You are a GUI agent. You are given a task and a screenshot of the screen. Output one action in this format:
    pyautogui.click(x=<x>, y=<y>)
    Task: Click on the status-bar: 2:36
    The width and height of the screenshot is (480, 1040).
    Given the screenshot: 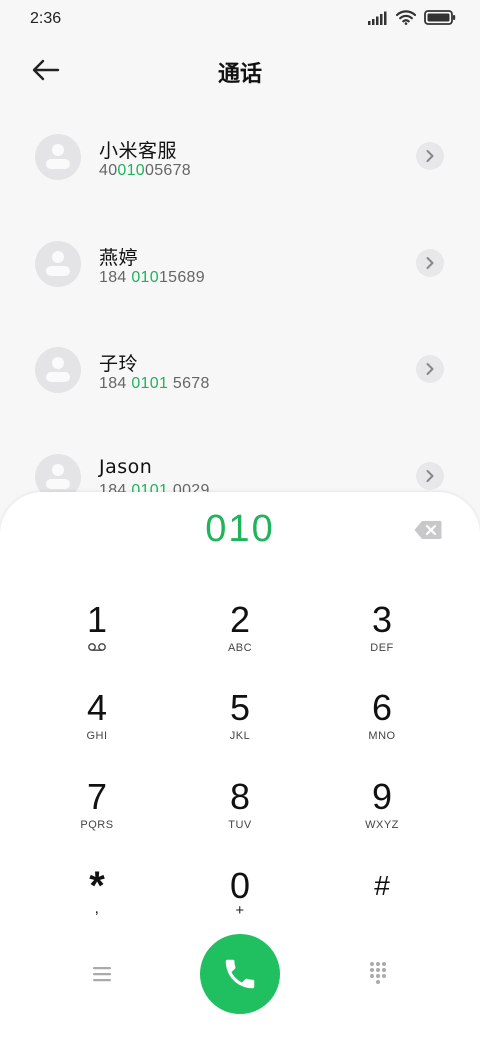 What is the action you would take?
    pyautogui.click(x=240, y=20)
    